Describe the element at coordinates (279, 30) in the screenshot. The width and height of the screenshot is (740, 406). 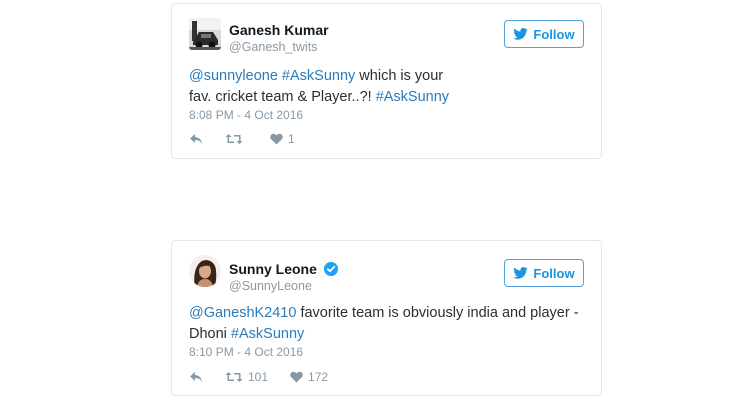
I see `author-name: Ganesh Kumar` at that location.